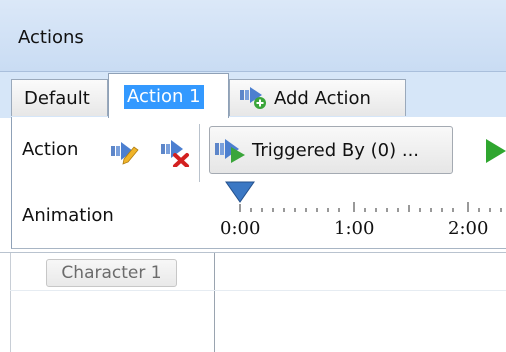 Image resolution: width=506 pixels, height=352 pixels. I want to click on tab-action-1-label: Action 1, so click(164, 97).